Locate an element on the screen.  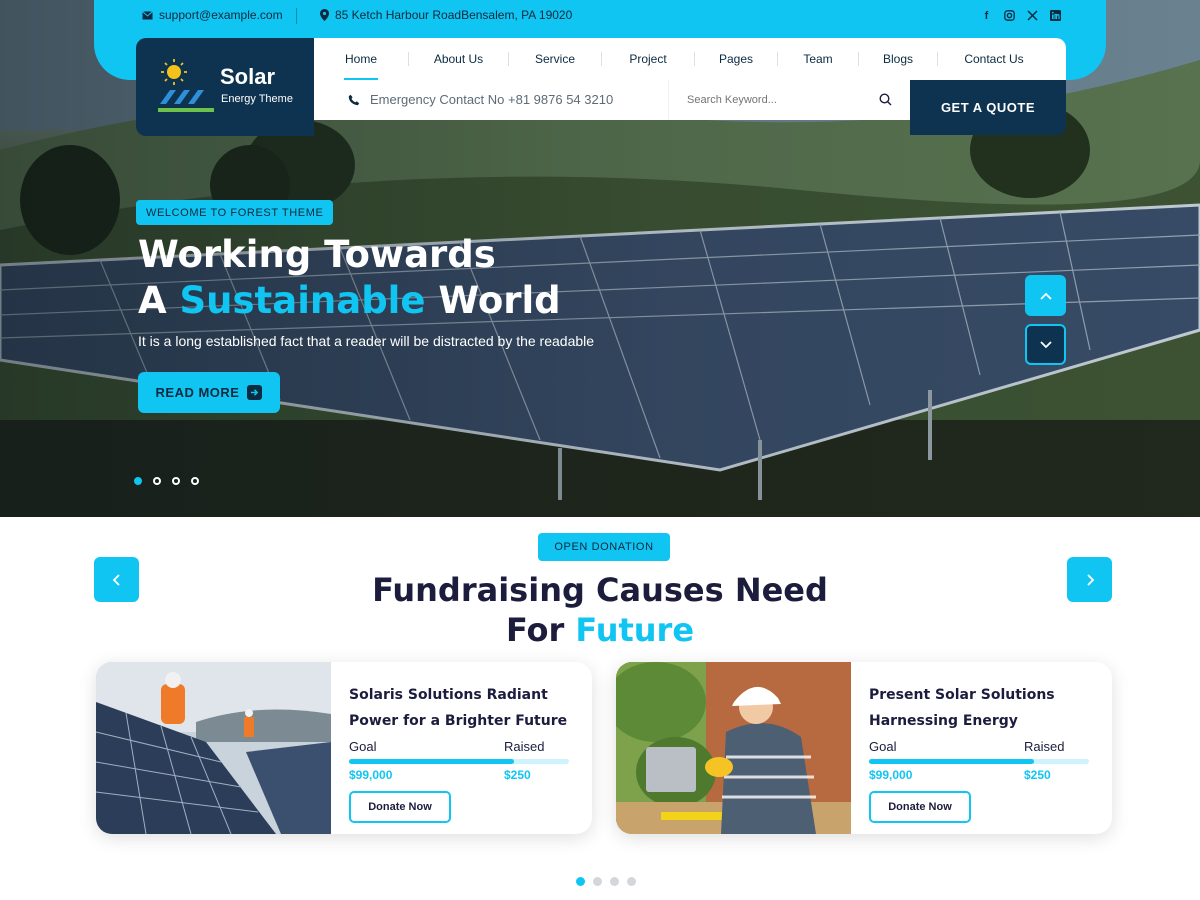
social-links: f is located at coordinates (1021, 15).